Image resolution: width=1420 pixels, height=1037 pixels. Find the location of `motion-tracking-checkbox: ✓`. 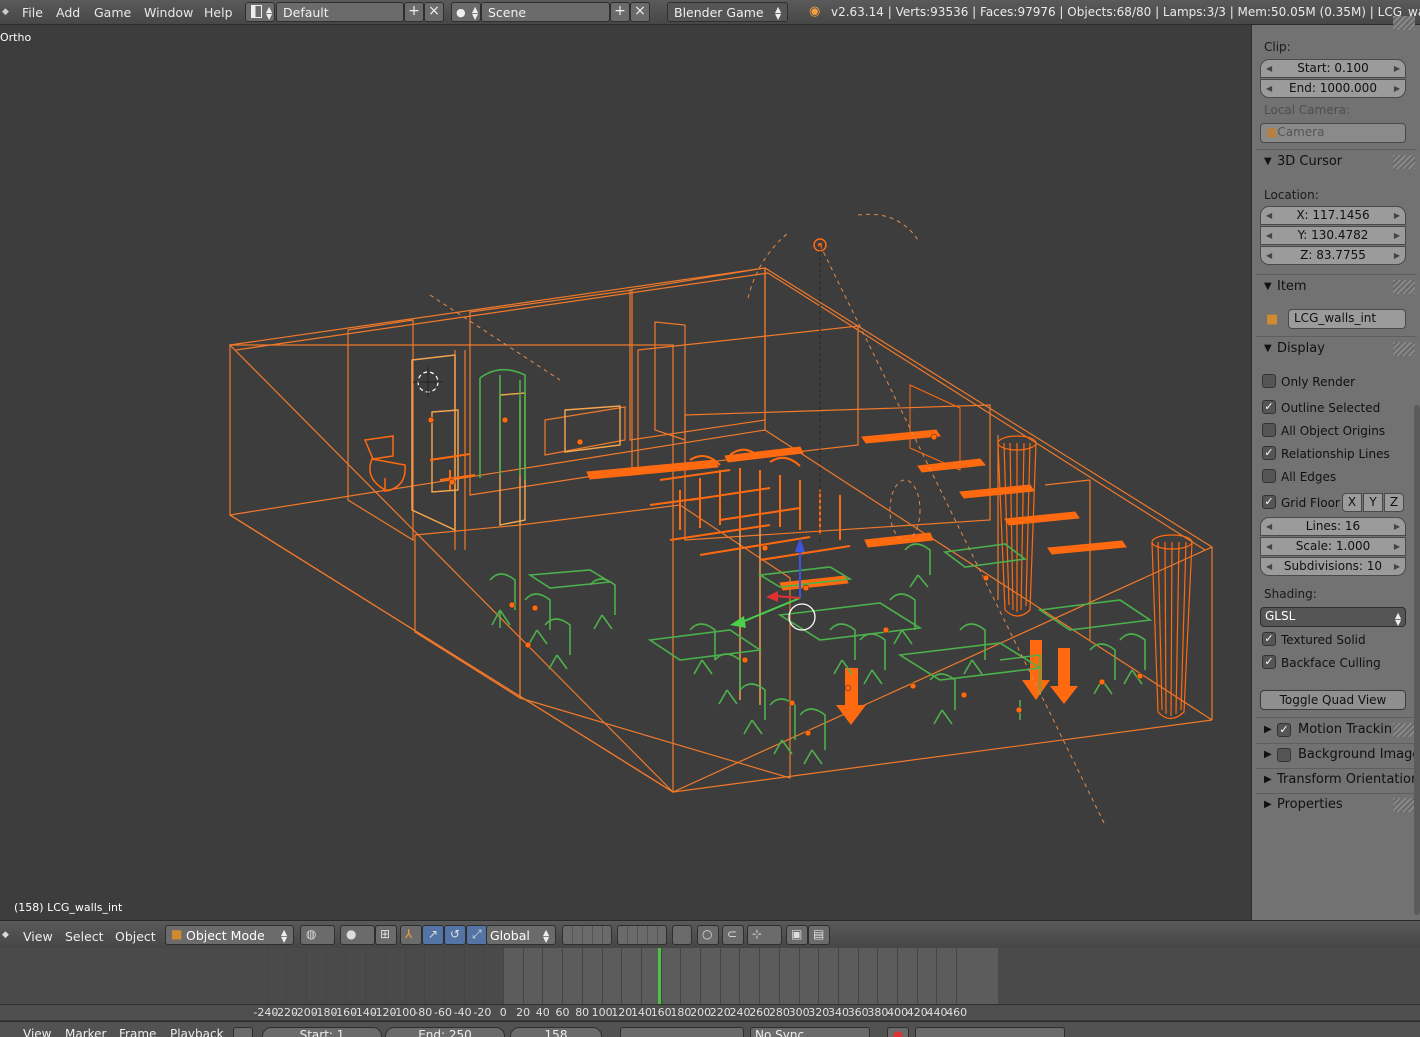

motion-tracking-checkbox: ✓ is located at coordinates (1284, 730).